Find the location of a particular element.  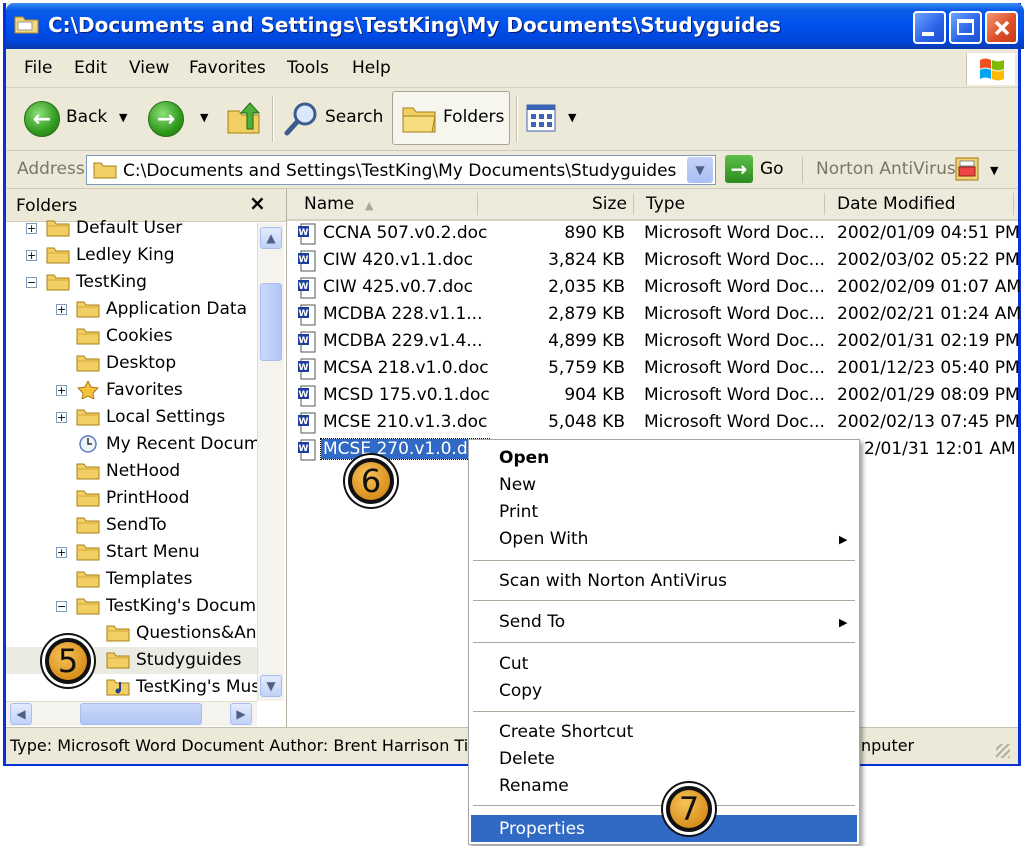

menu-item-properties: Properties is located at coordinates (664, 828).